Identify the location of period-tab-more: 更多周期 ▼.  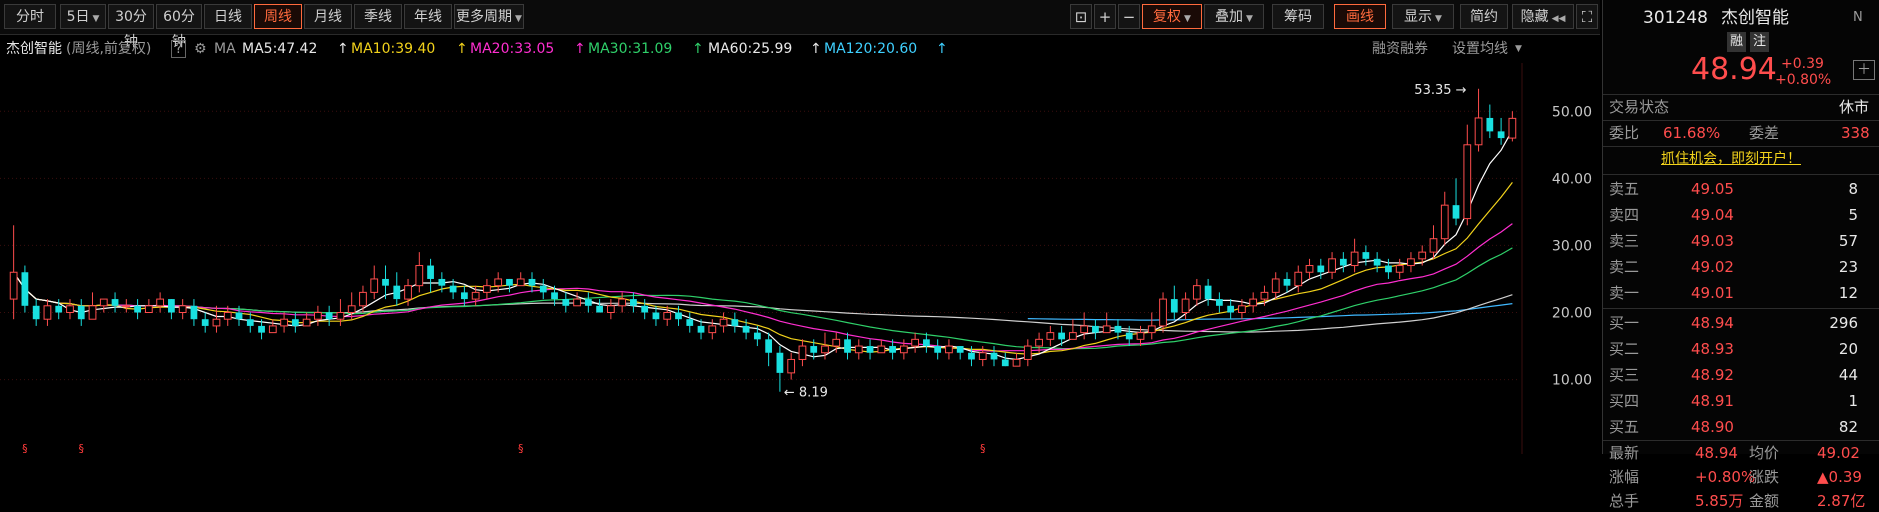
(489, 16).